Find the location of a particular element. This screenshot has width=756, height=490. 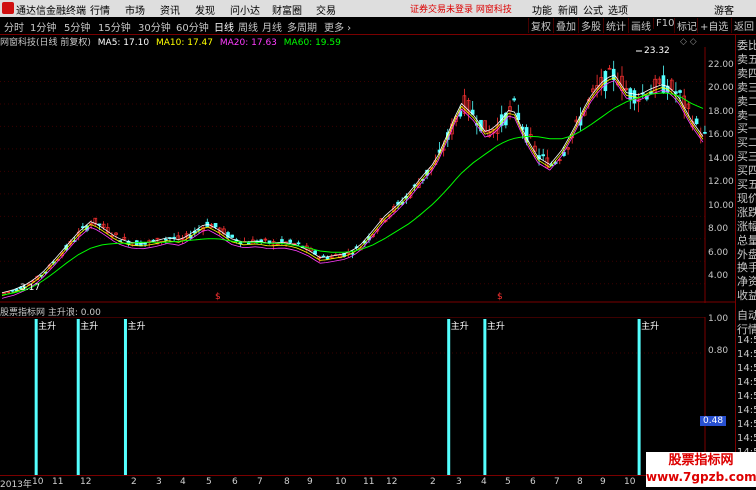

menu-jiaoyi: 交易 is located at coordinates (326, 9).